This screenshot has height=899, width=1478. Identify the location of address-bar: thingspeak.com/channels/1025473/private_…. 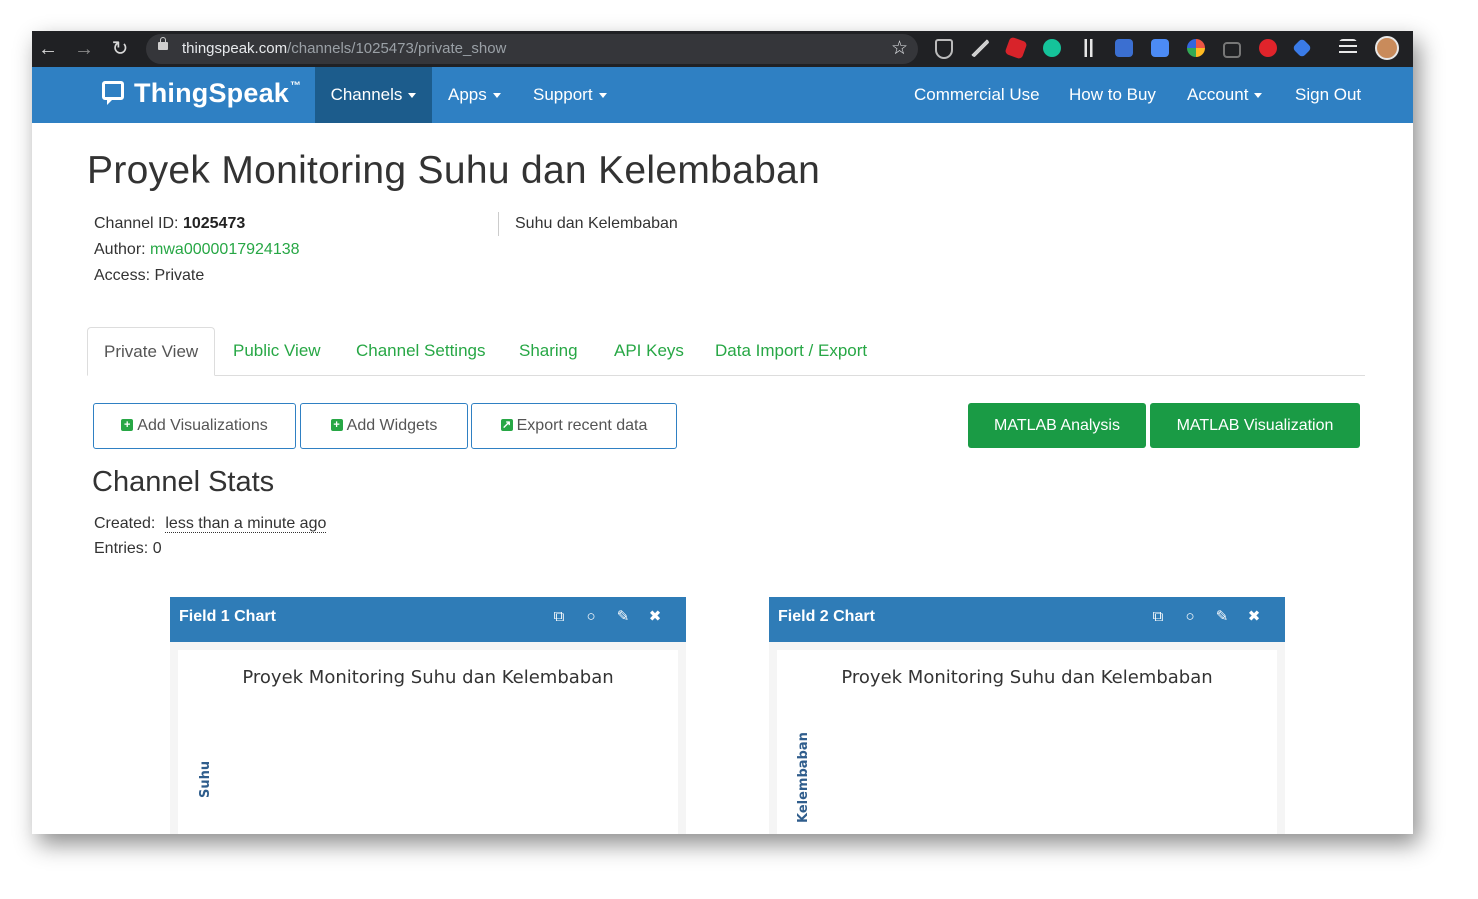
(532, 49).